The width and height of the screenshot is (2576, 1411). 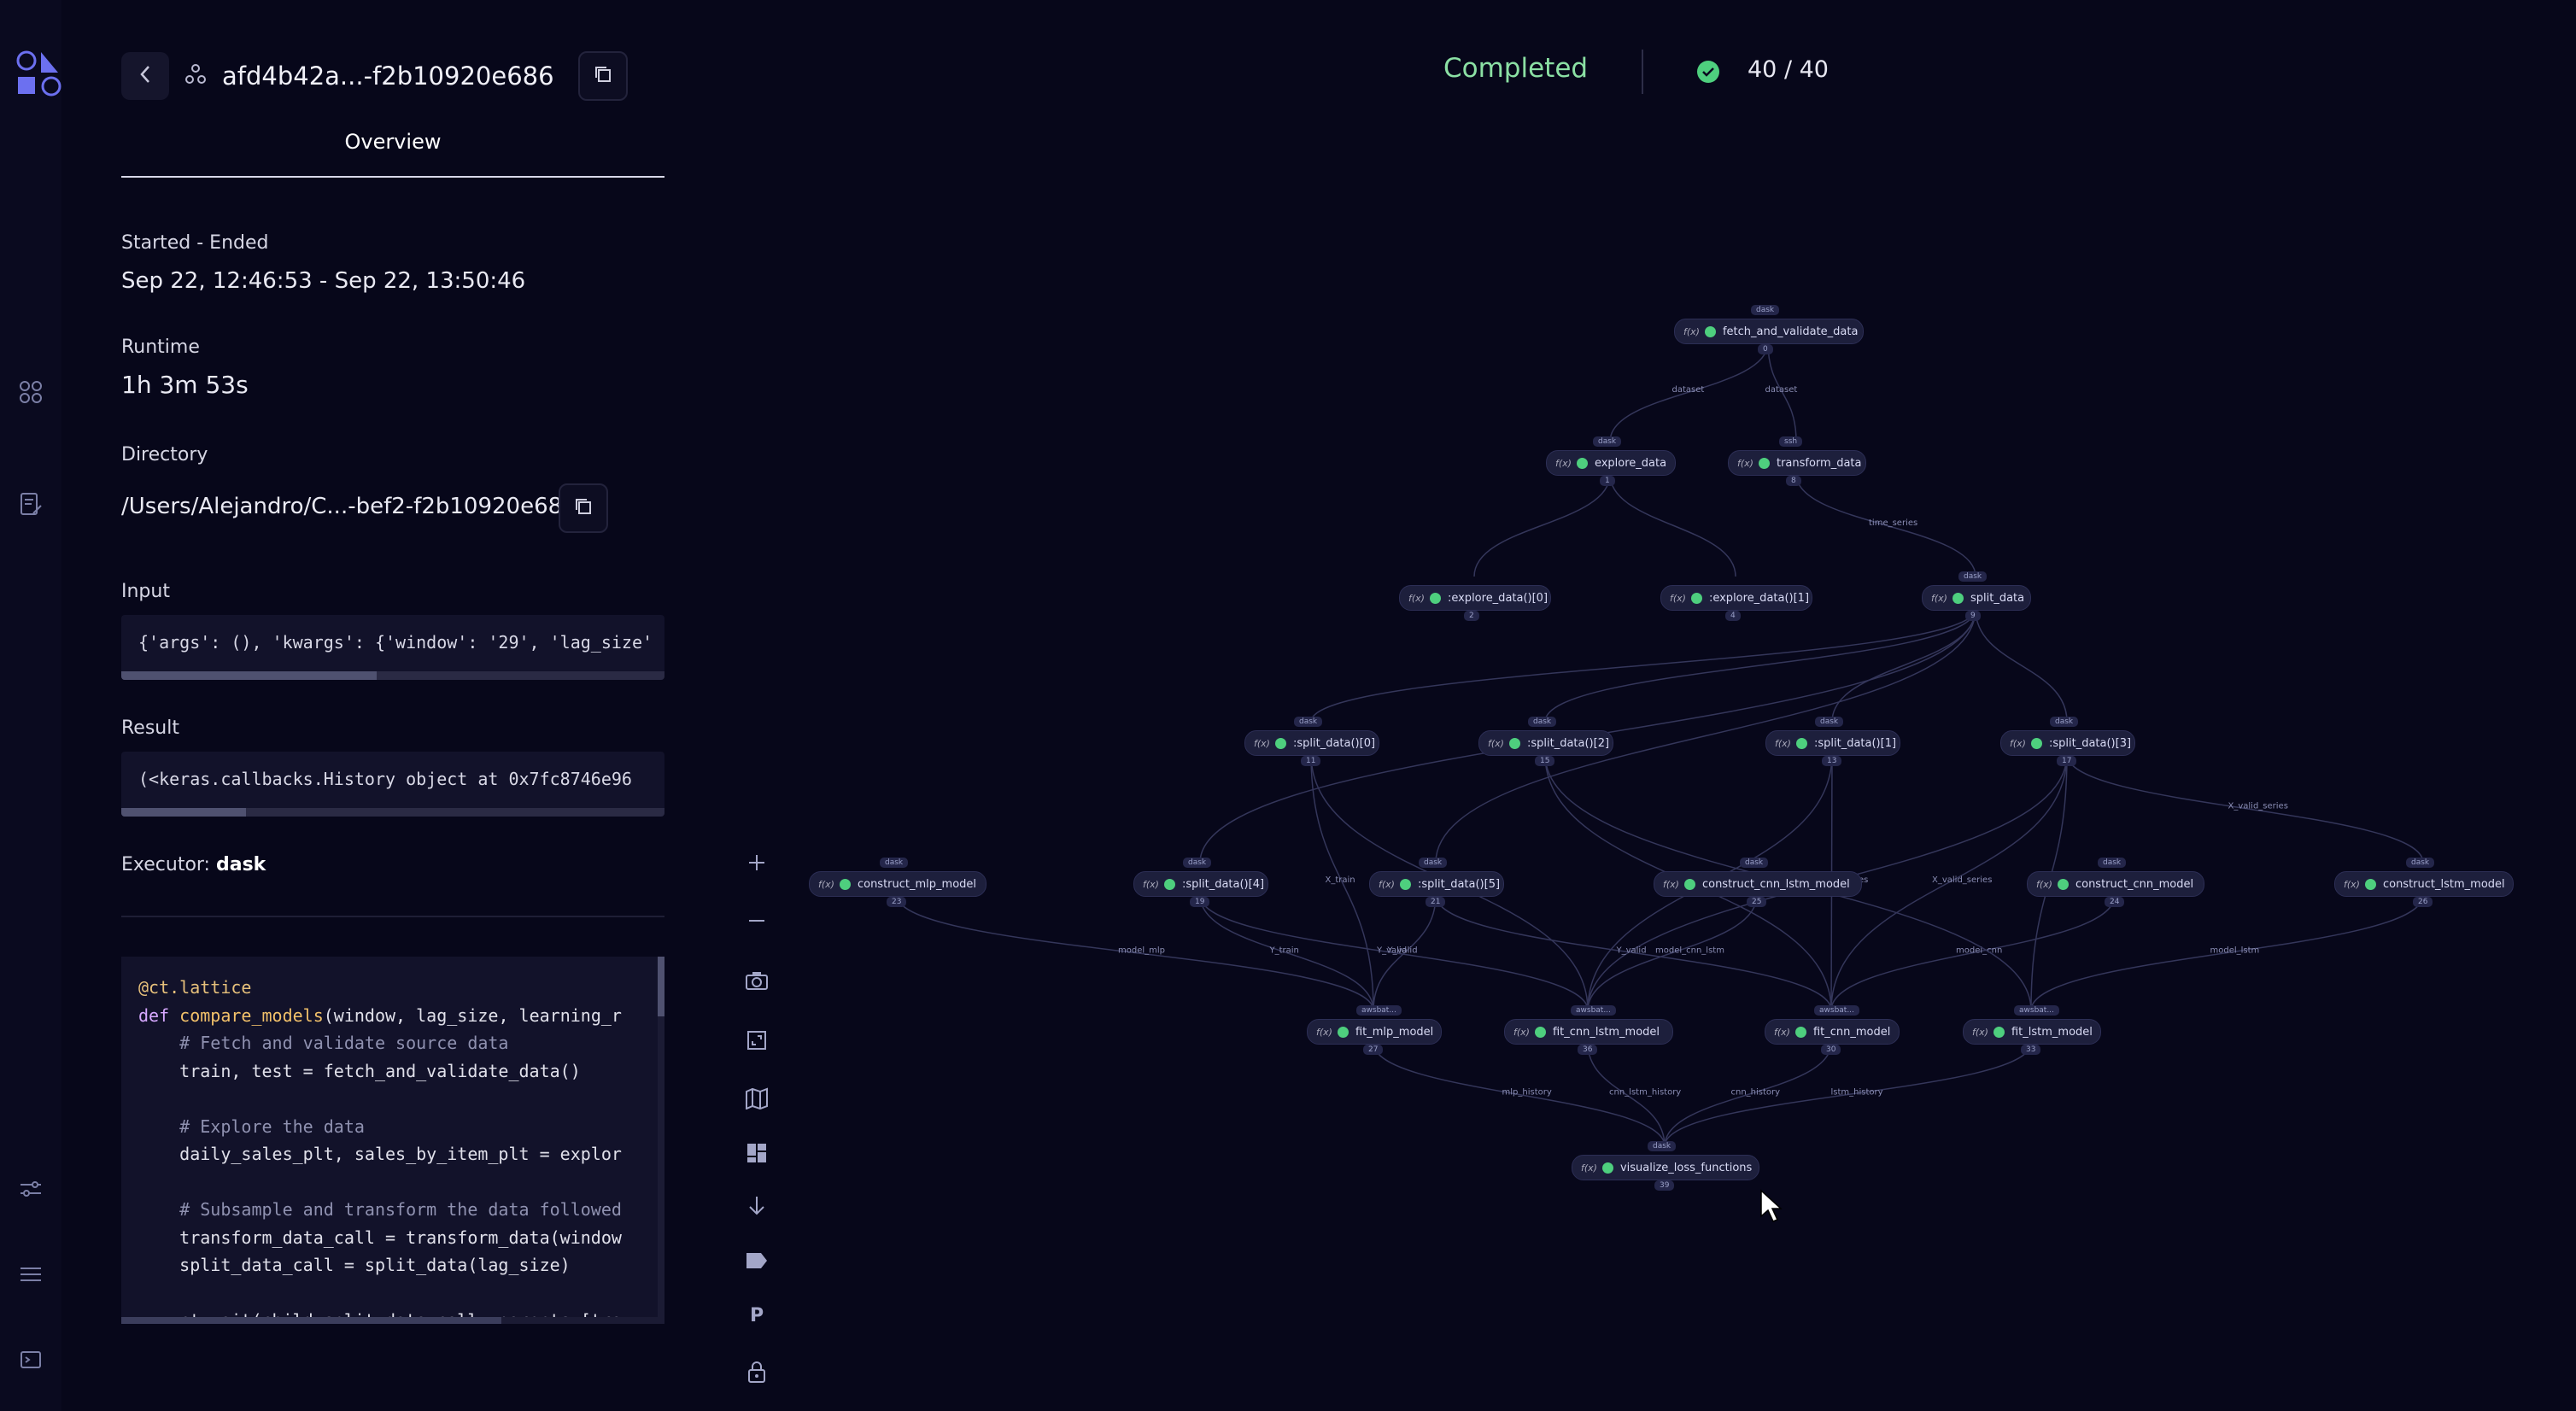 I want to click on node-id-badge: 36, so click(x=1588, y=1050).